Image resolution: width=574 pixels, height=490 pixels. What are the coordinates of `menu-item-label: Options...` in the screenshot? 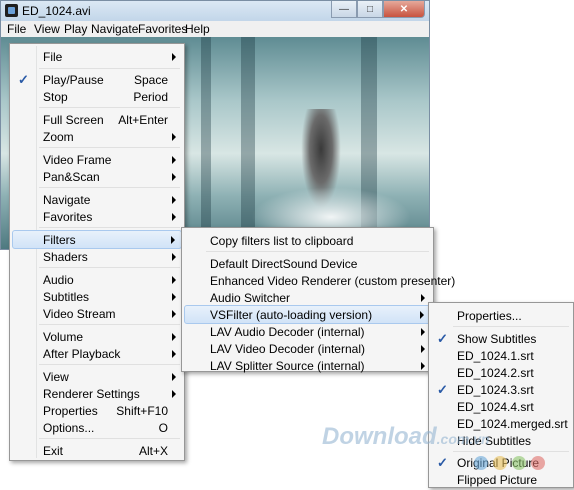 It's located at (69, 428).